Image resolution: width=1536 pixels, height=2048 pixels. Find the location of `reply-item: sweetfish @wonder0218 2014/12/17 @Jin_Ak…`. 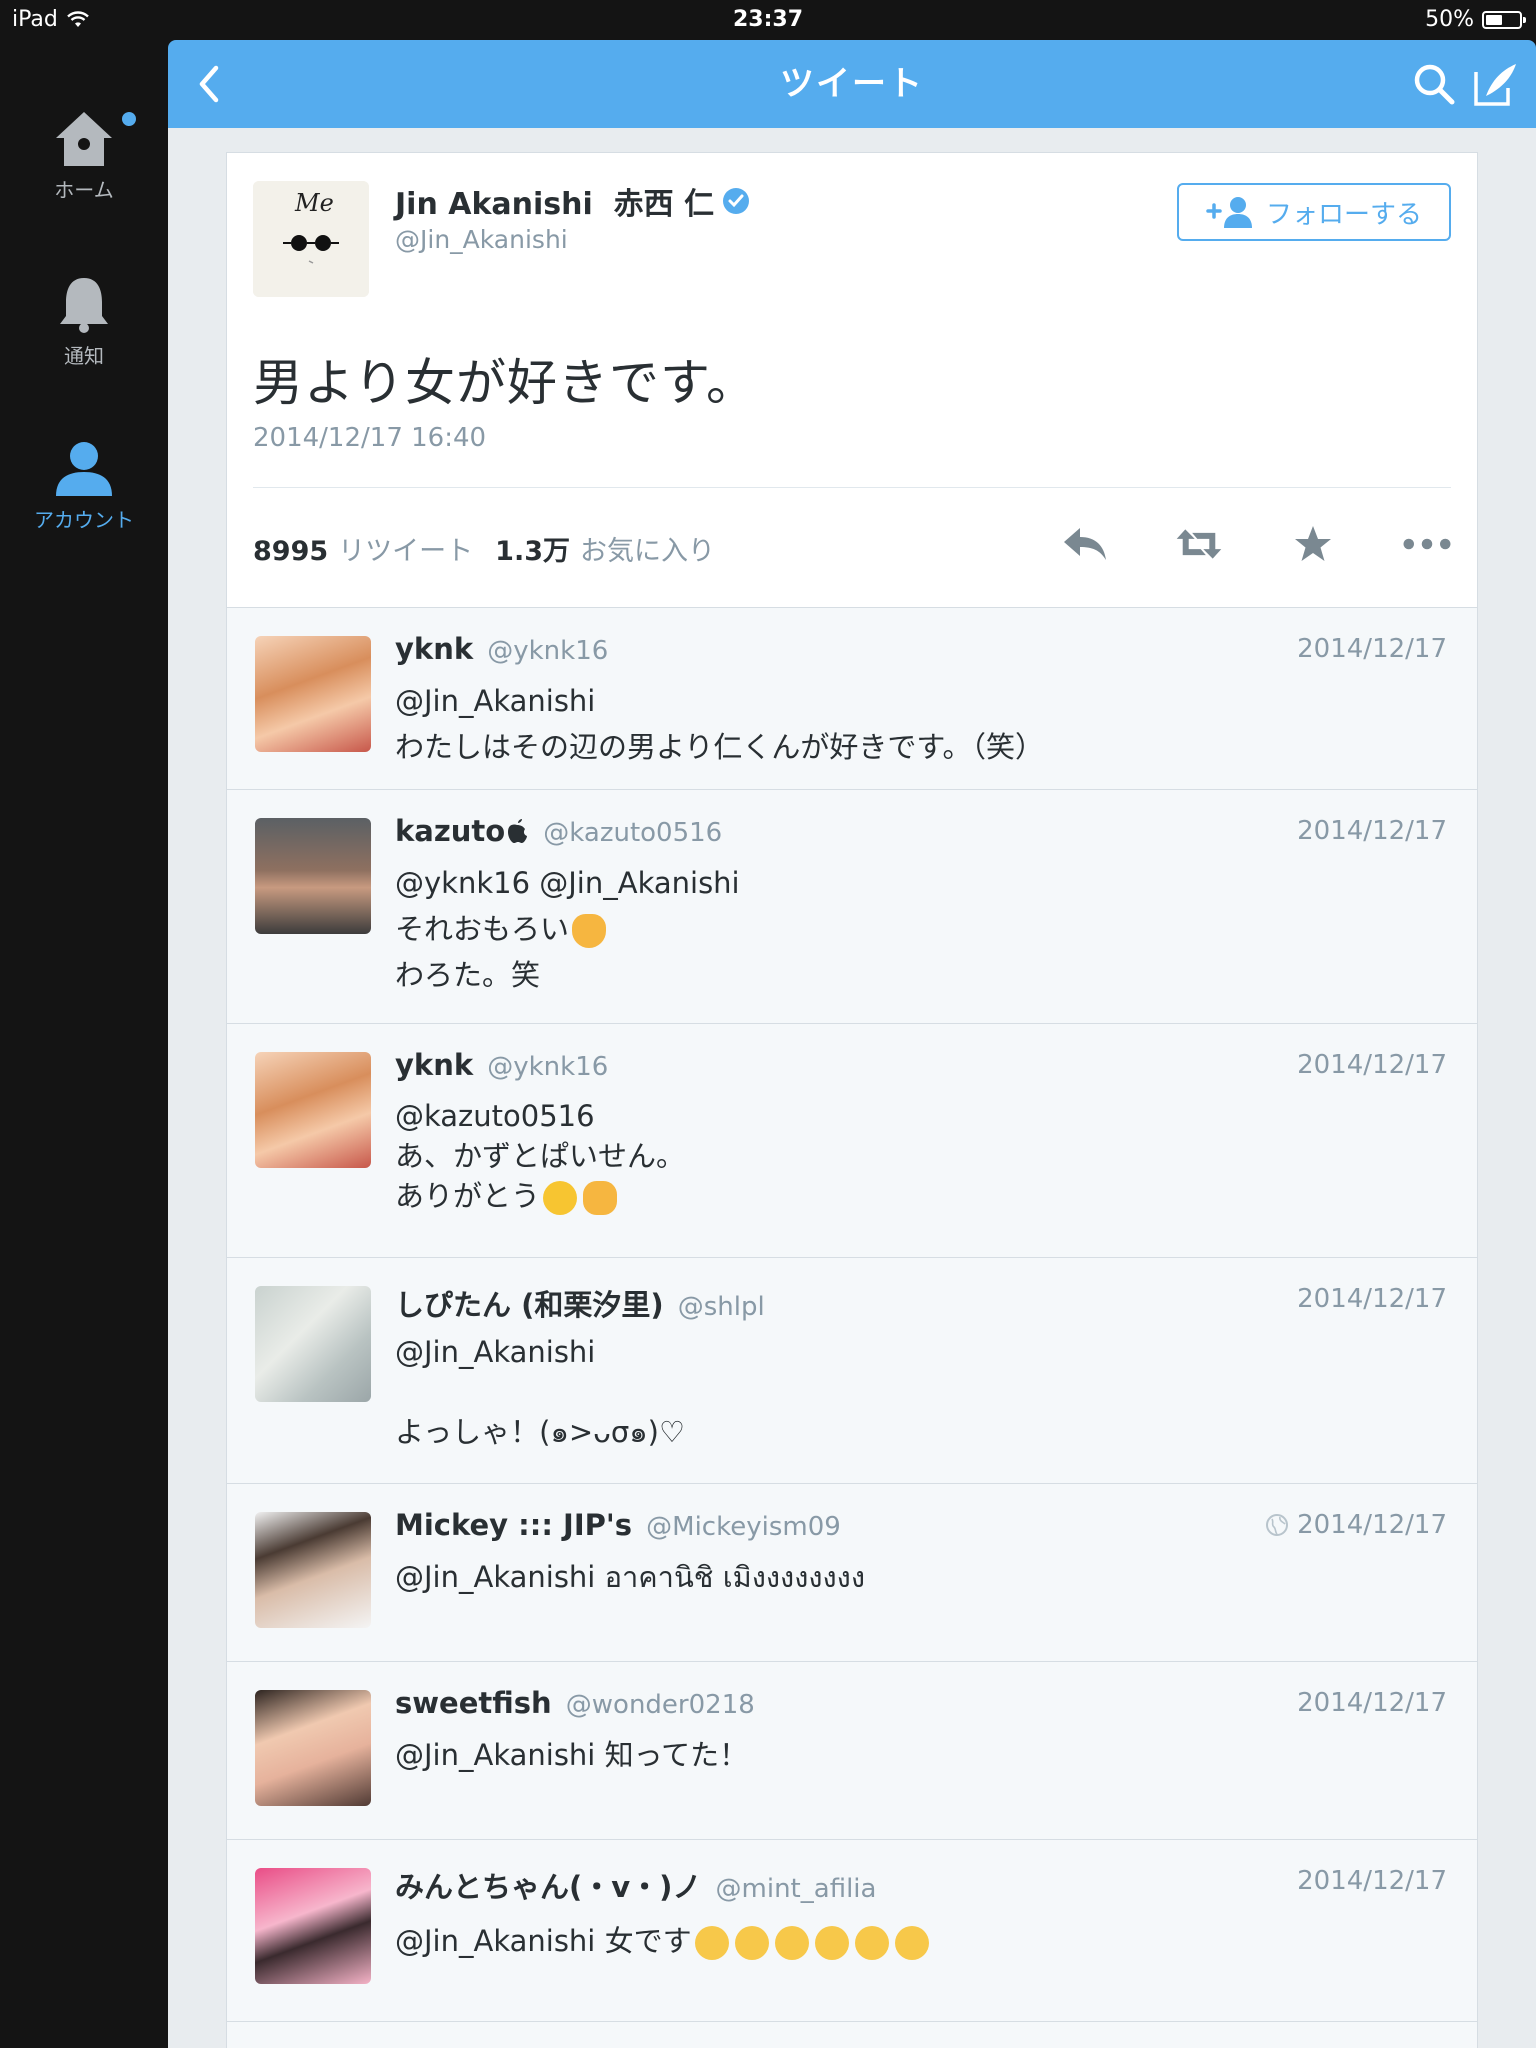

reply-item: sweetfish @wonder0218 2014/12/17 @Jin_Ak… is located at coordinates (852, 1750).